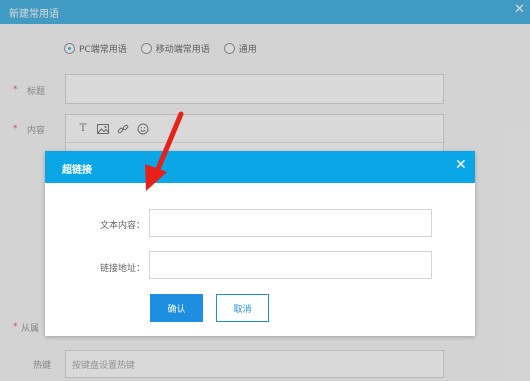  Describe the element at coordinates (164, 151) in the screenshot. I see `annotation-arrow-icon` at that location.